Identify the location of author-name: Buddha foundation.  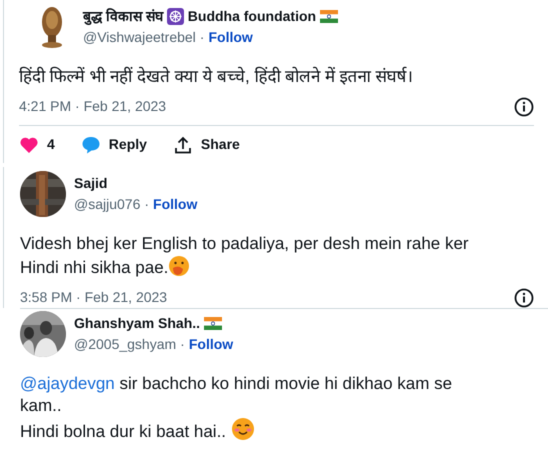
(252, 16).